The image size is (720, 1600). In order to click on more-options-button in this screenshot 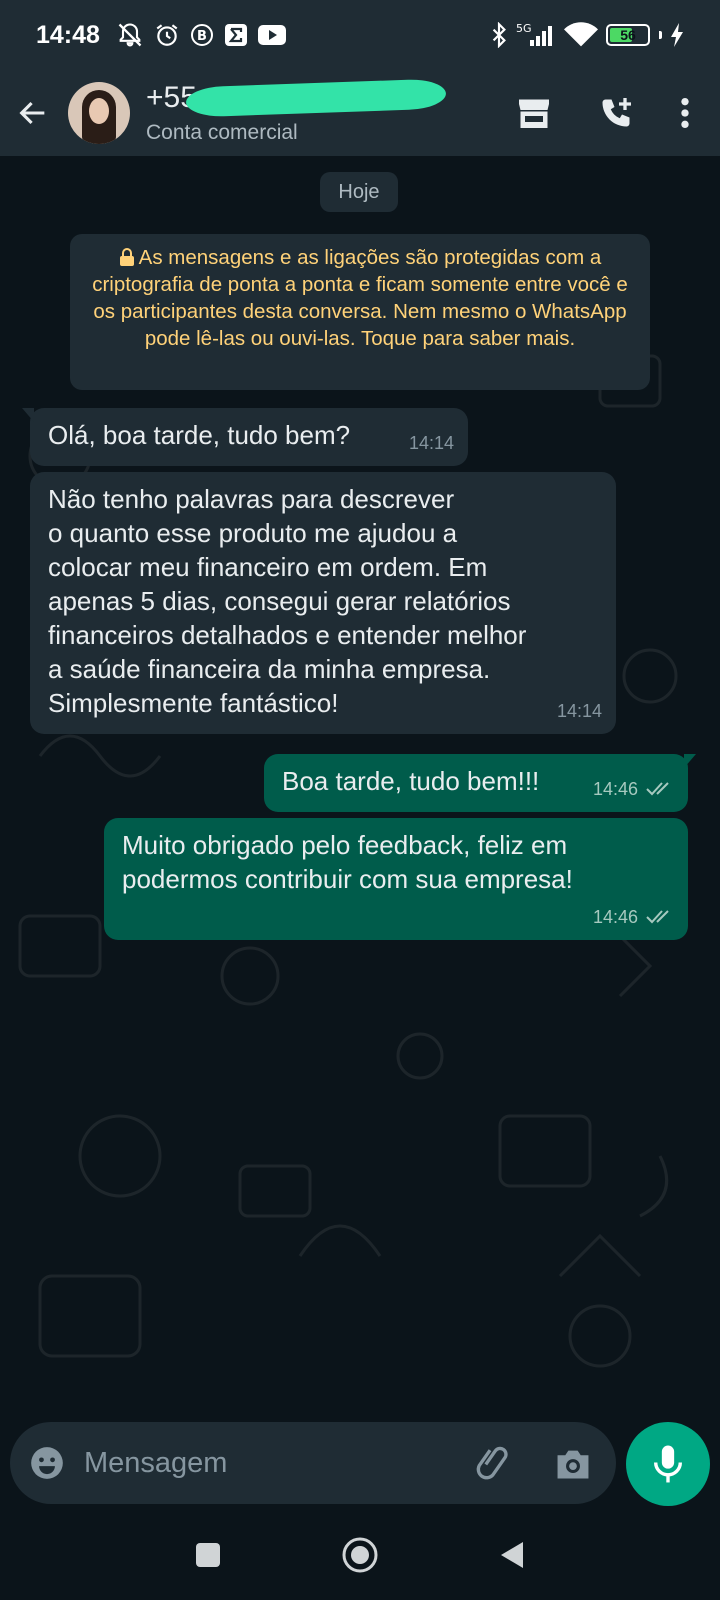, I will do `click(685, 113)`.